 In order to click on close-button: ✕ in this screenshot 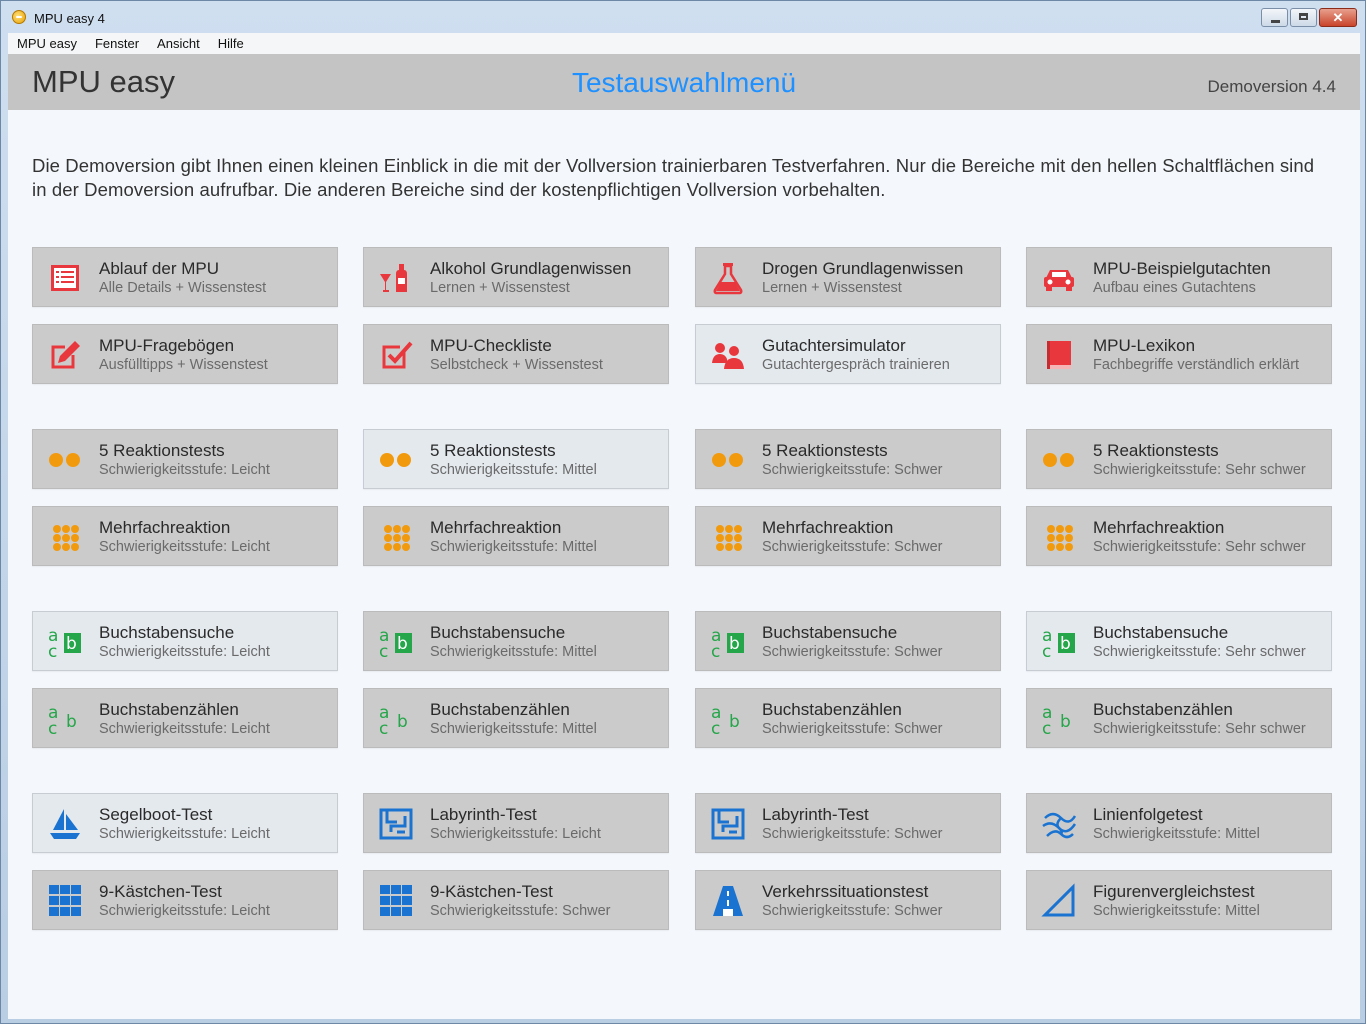, I will do `click(1338, 17)`.